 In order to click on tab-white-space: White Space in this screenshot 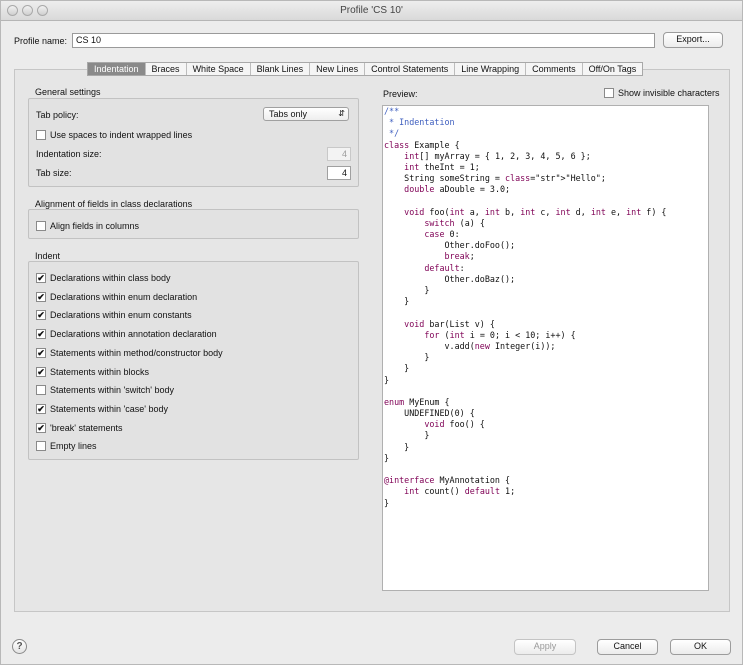, I will do `click(219, 69)`.